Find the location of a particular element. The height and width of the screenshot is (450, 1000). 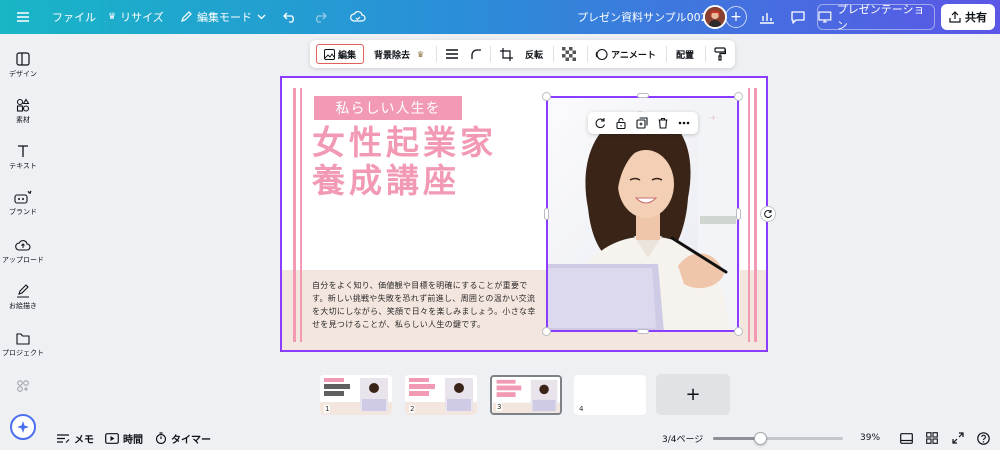

page-indicator-label: 3/4ページ is located at coordinates (683, 439).